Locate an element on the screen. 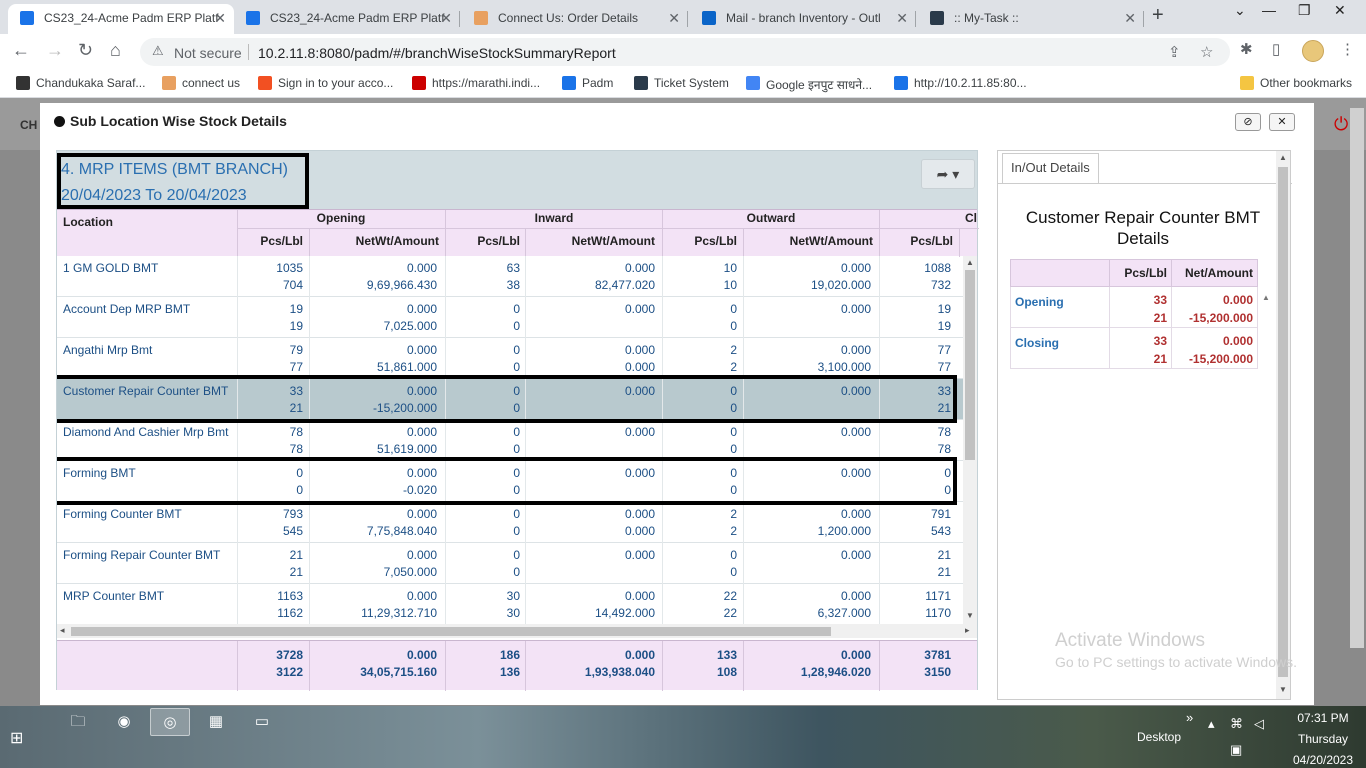  browser-tab: Mail - branch Inventory - Outl ✕ is located at coordinates (803, 19).